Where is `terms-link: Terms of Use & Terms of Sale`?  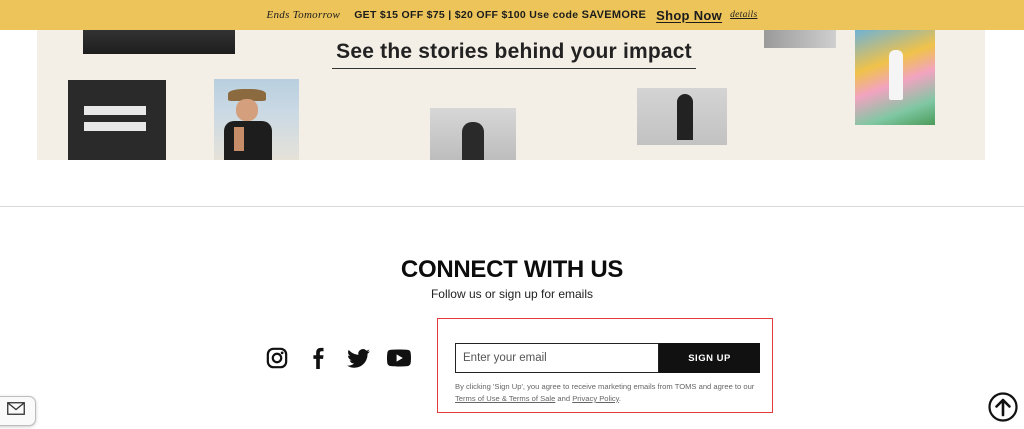 terms-link: Terms of Use & Terms of Sale is located at coordinates (505, 398).